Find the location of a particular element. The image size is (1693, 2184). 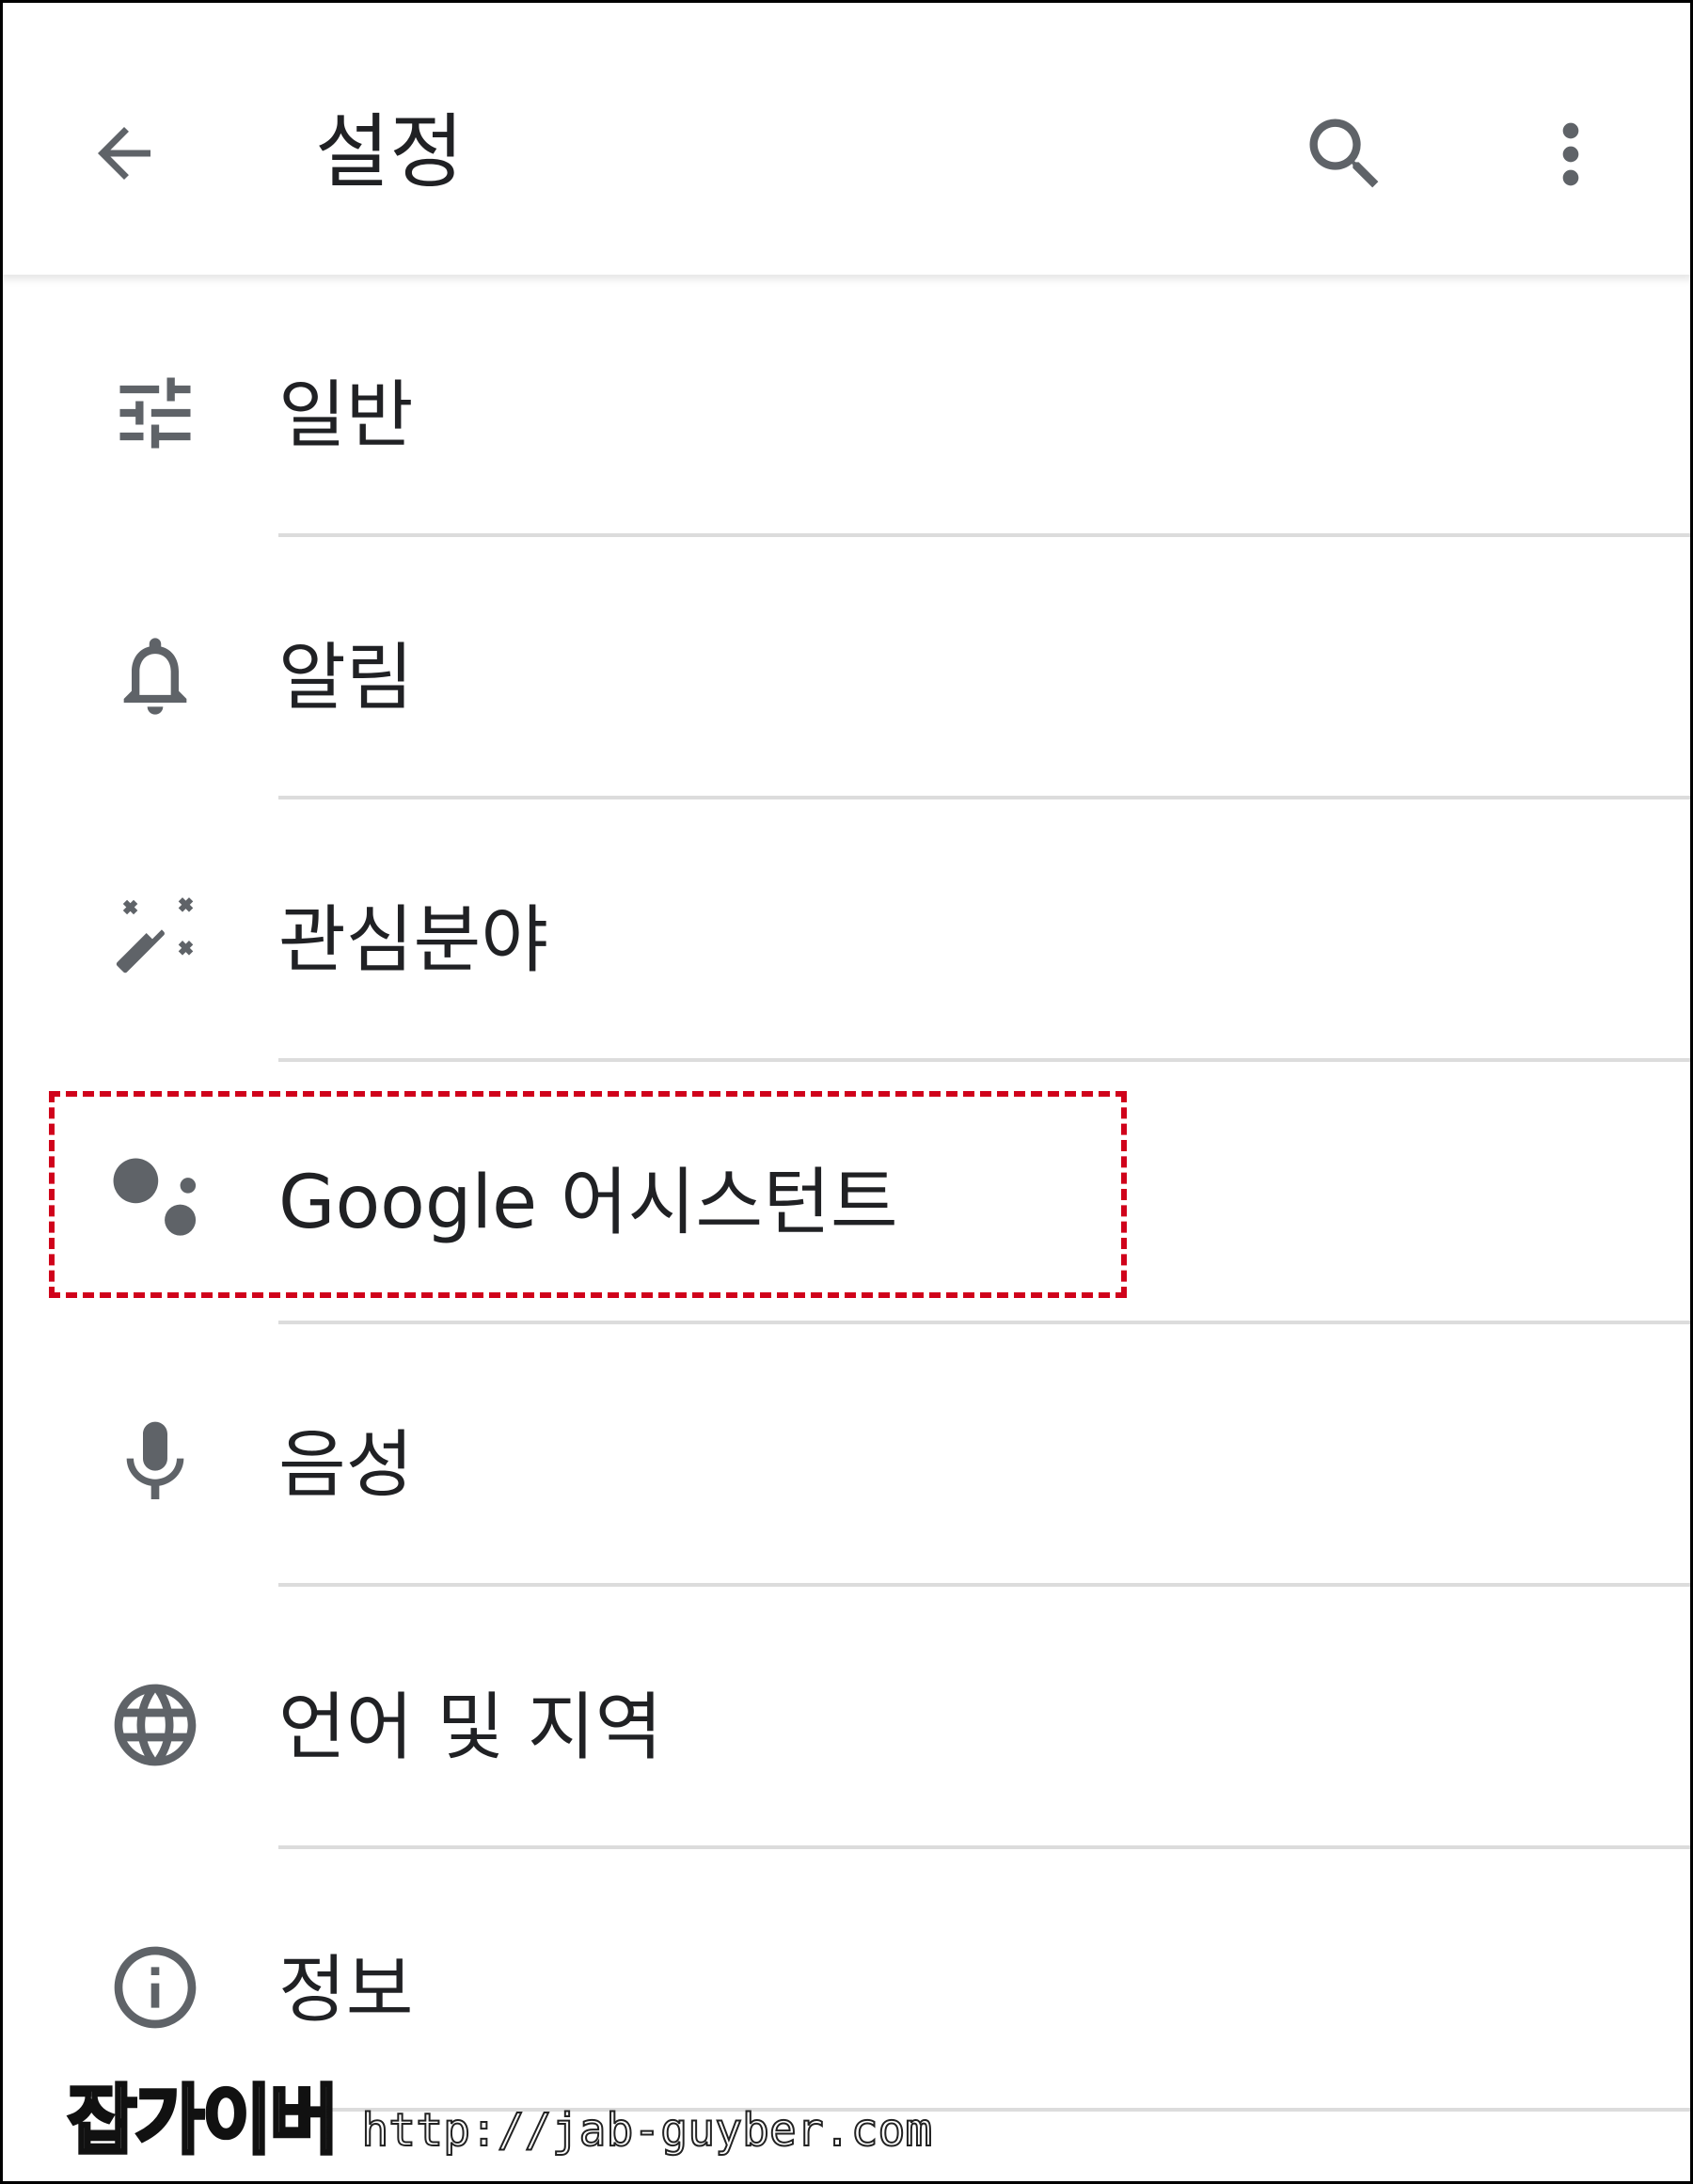

mic-icon is located at coordinates (155, 1462).